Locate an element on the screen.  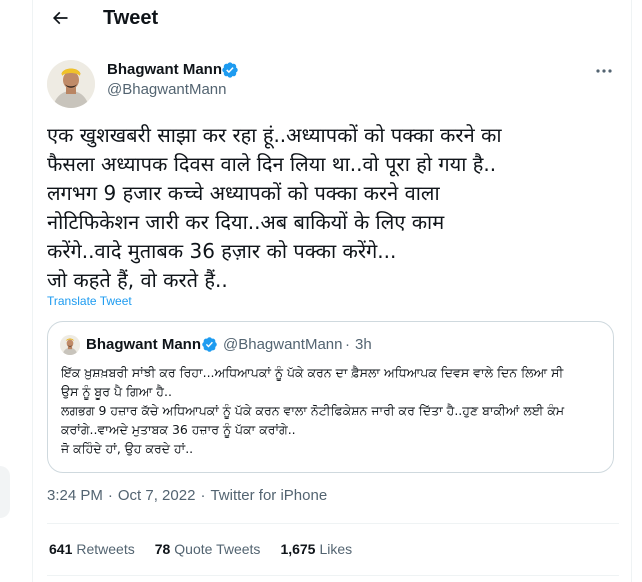
avatar is located at coordinates (71, 84).